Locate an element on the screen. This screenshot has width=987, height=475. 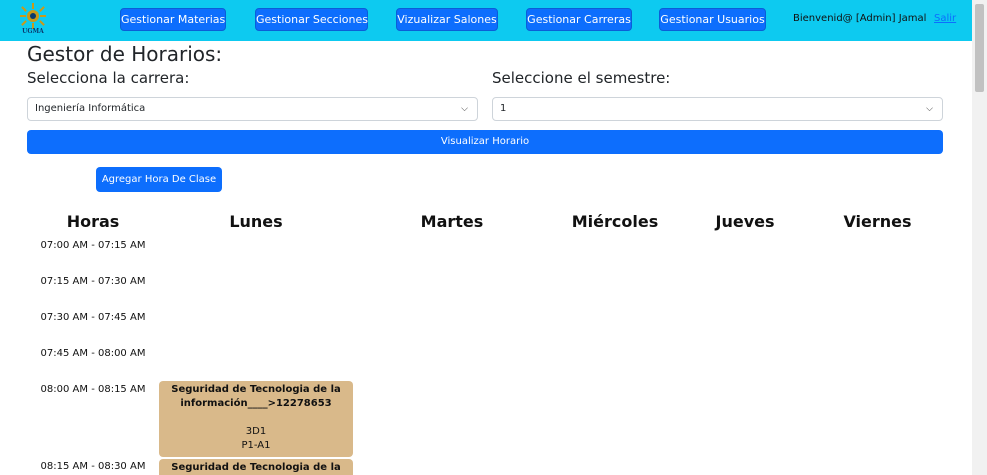
ugma-logo: UGMA is located at coordinates (33, 20).